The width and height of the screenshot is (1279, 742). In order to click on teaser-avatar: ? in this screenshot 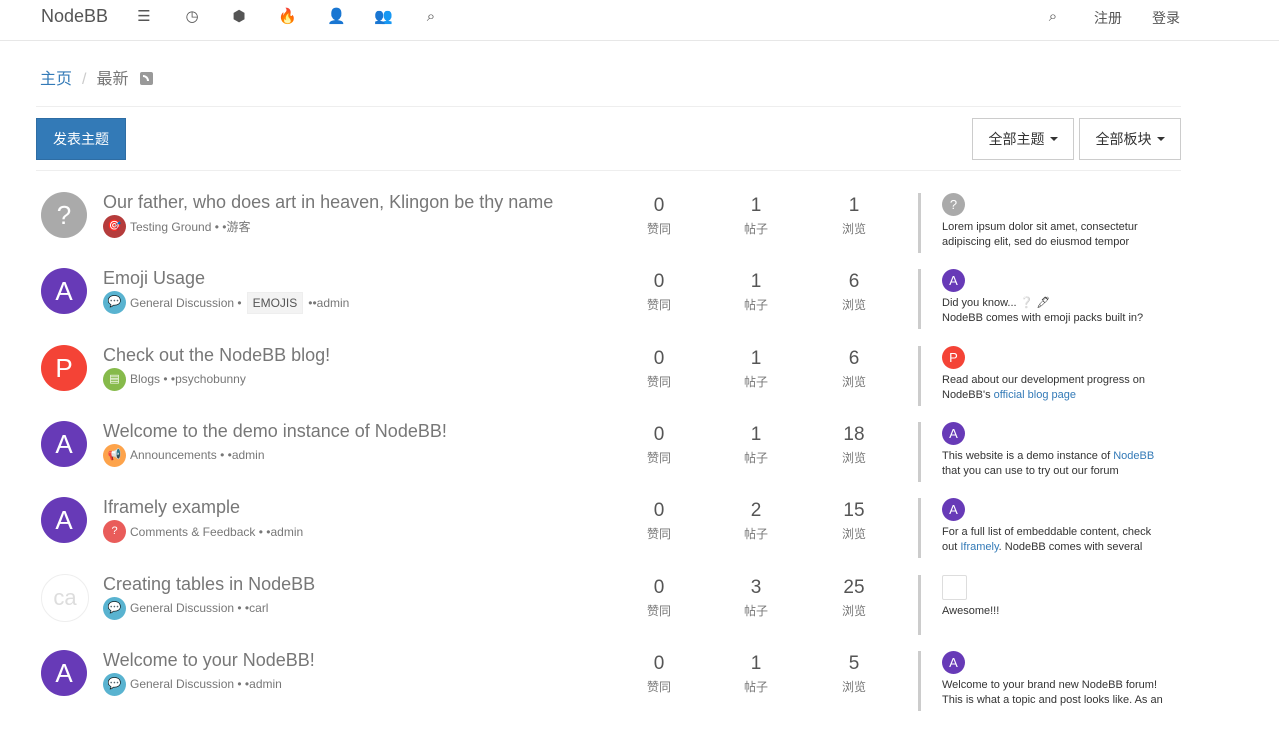, I will do `click(953, 204)`.